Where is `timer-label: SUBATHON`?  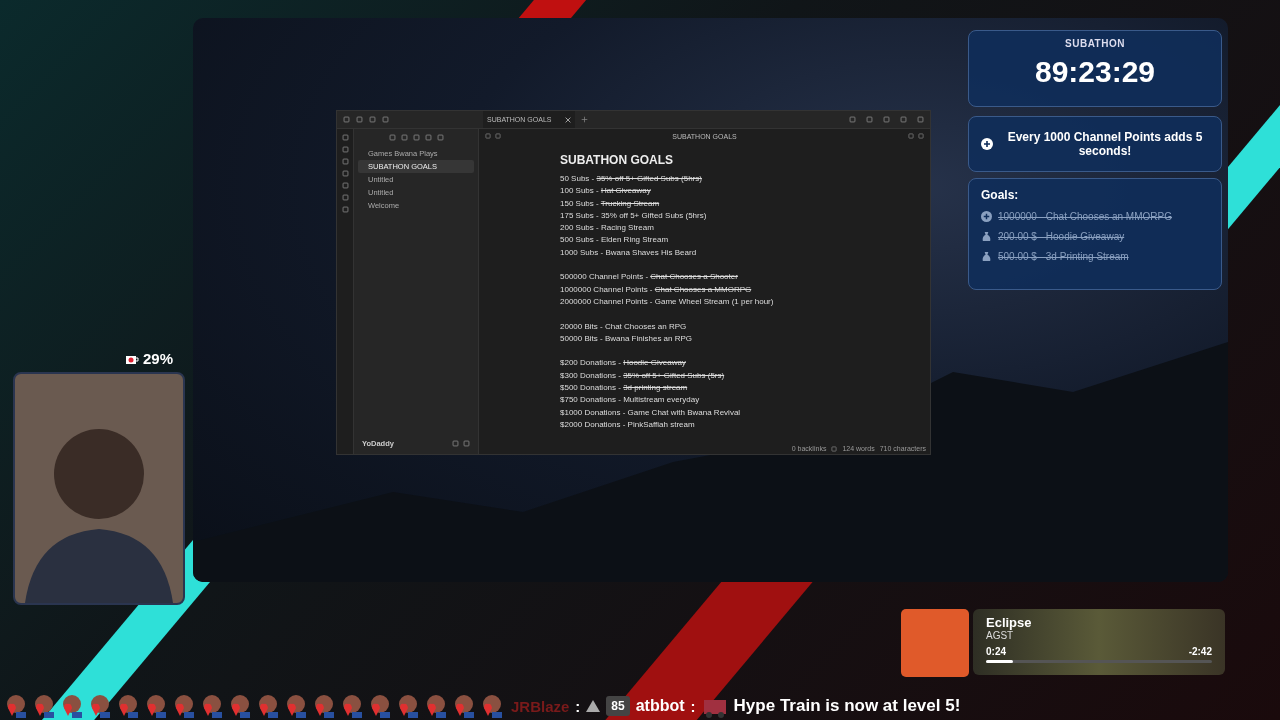
timer-label: SUBATHON is located at coordinates (1095, 43).